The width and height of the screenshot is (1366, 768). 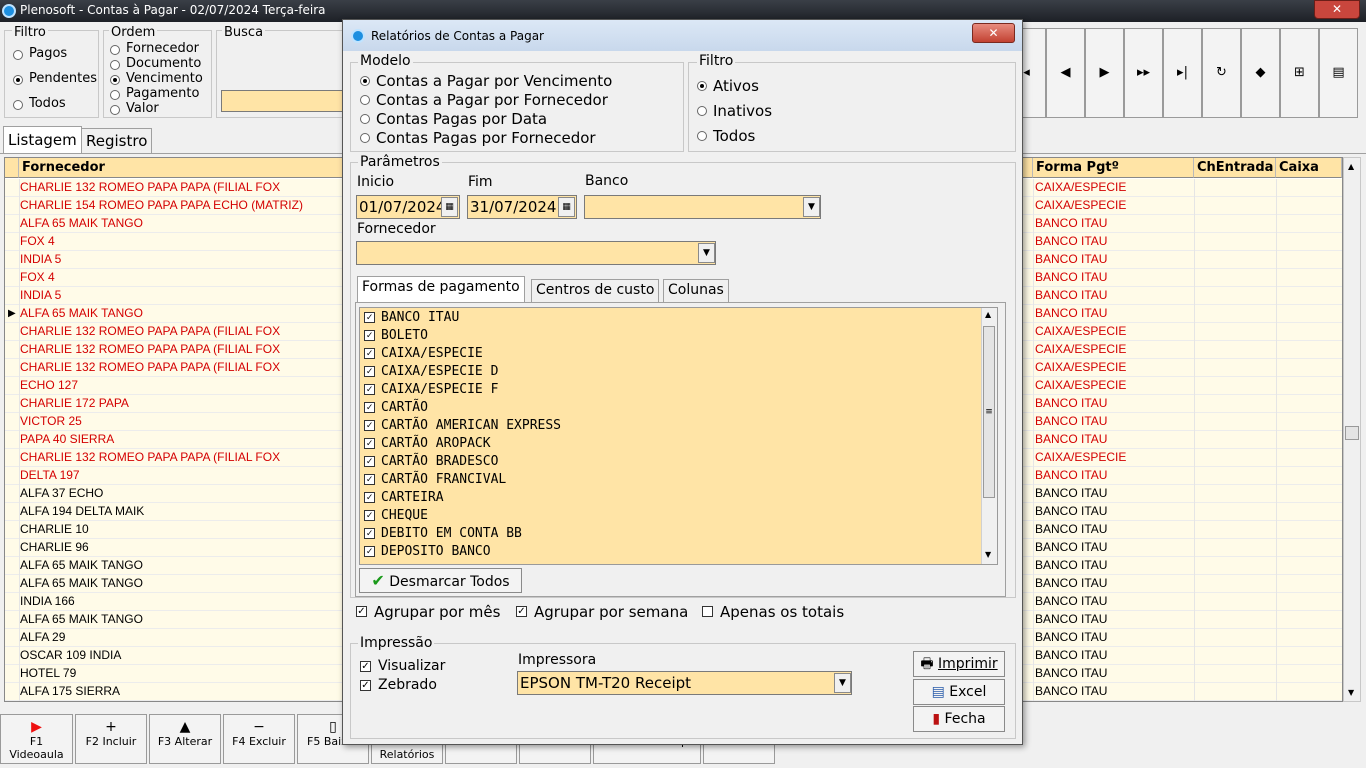 What do you see at coordinates (432, 353) in the screenshot?
I see `payment-method-label: CAIXA/ESPECIE` at bounding box center [432, 353].